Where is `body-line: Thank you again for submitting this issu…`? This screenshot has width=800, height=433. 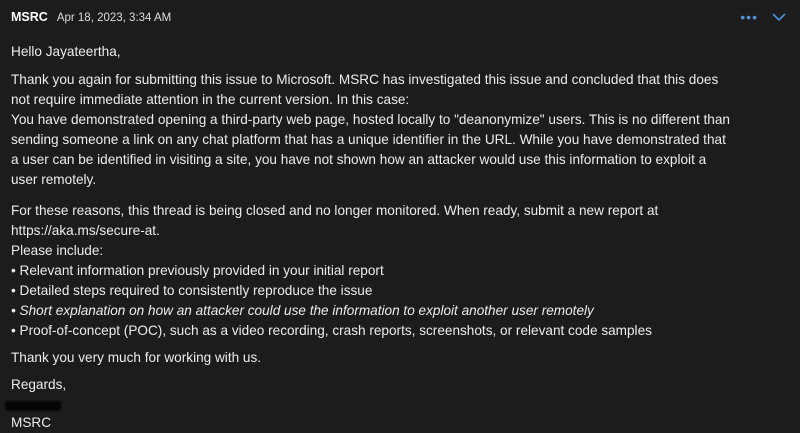
body-line: Thank you again for submitting this issu… is located at coordinates (365, 79).